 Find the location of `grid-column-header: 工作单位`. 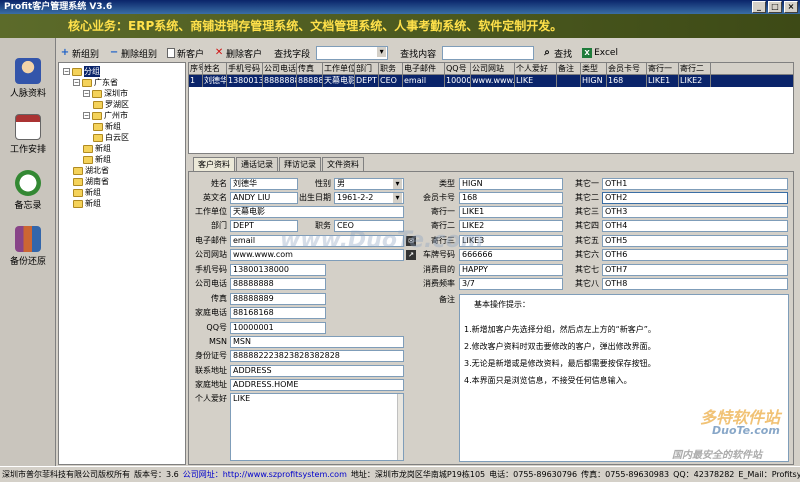

grid-column-header: 工作单位 is located at coordinates (339, 68).